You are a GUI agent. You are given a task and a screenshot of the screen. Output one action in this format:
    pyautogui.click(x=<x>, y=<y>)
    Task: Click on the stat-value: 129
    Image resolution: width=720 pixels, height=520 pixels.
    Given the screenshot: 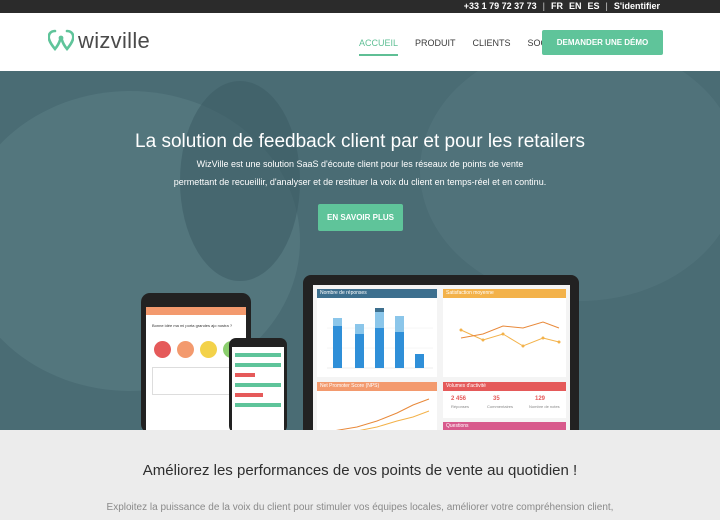 What is the action you would take?
    pyautogui.click(x=540, y=399)
    